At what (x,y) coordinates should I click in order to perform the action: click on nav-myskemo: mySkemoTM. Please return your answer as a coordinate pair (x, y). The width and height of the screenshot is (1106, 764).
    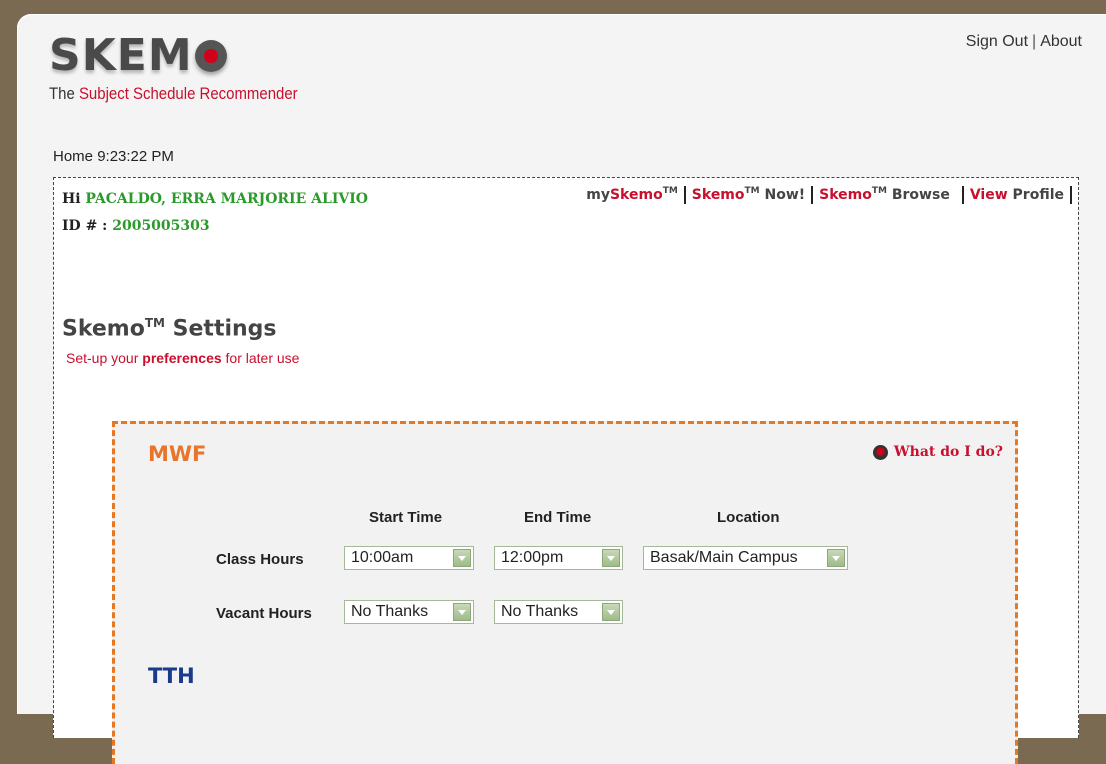
    Looking at the image, I should click on (632, 194).